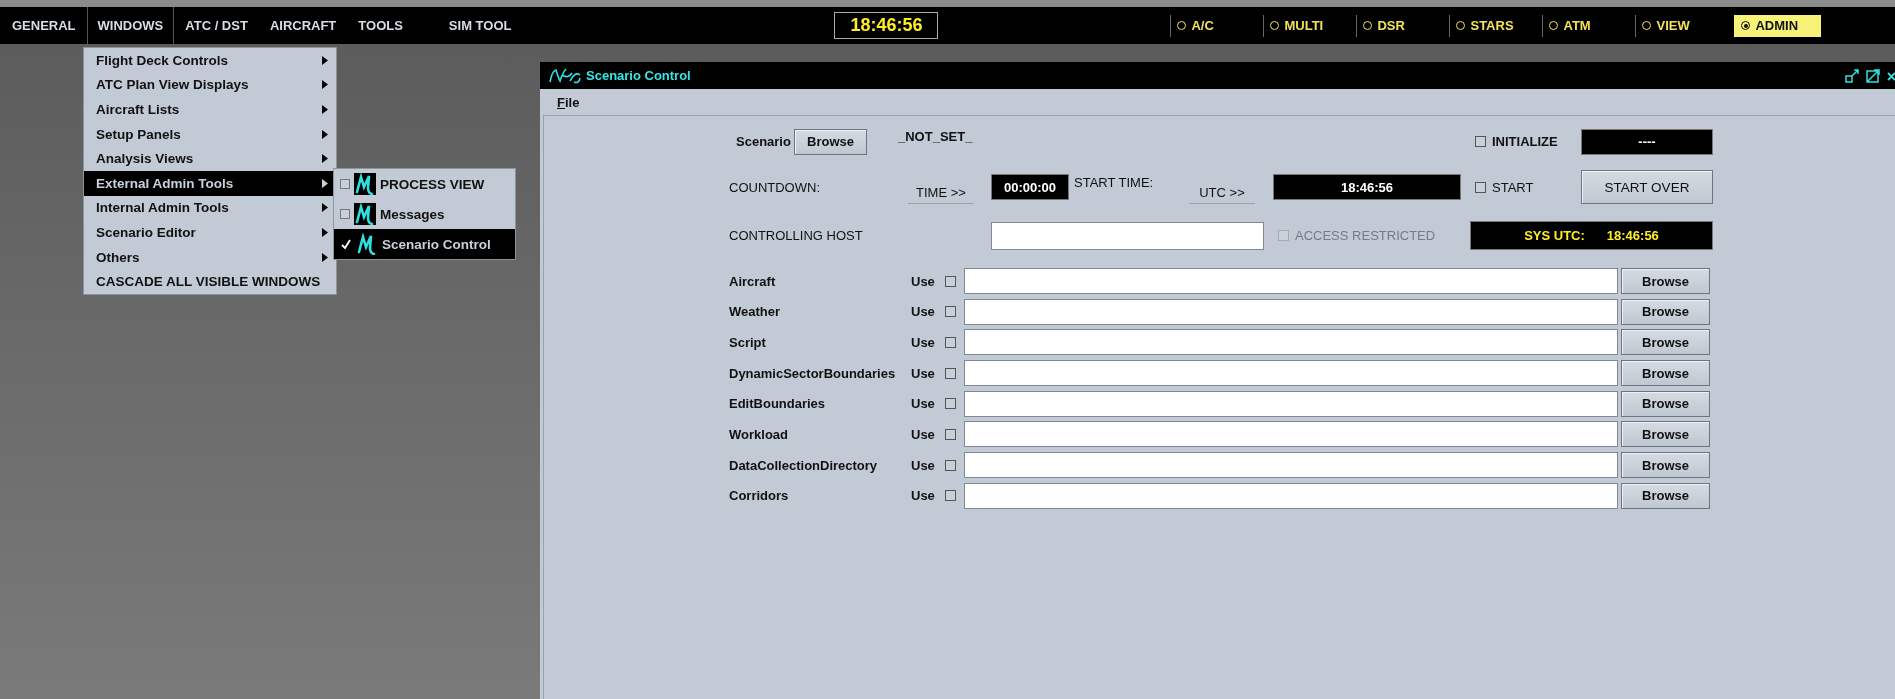  What do you see at coordinates (759, 434) in the screenshot?
I see `file-label: Workload` at bounding box center [759, 434].